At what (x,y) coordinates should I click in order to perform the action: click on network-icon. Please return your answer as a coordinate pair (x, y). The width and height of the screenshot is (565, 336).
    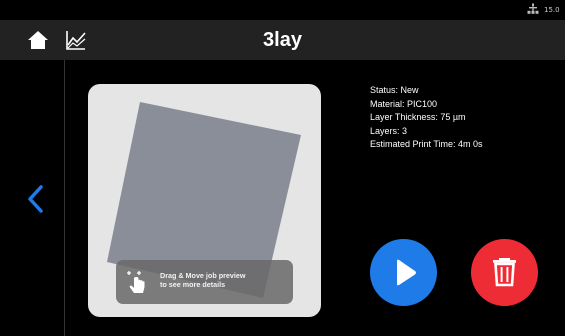
    Looking at the image, I should click on (533, 8).